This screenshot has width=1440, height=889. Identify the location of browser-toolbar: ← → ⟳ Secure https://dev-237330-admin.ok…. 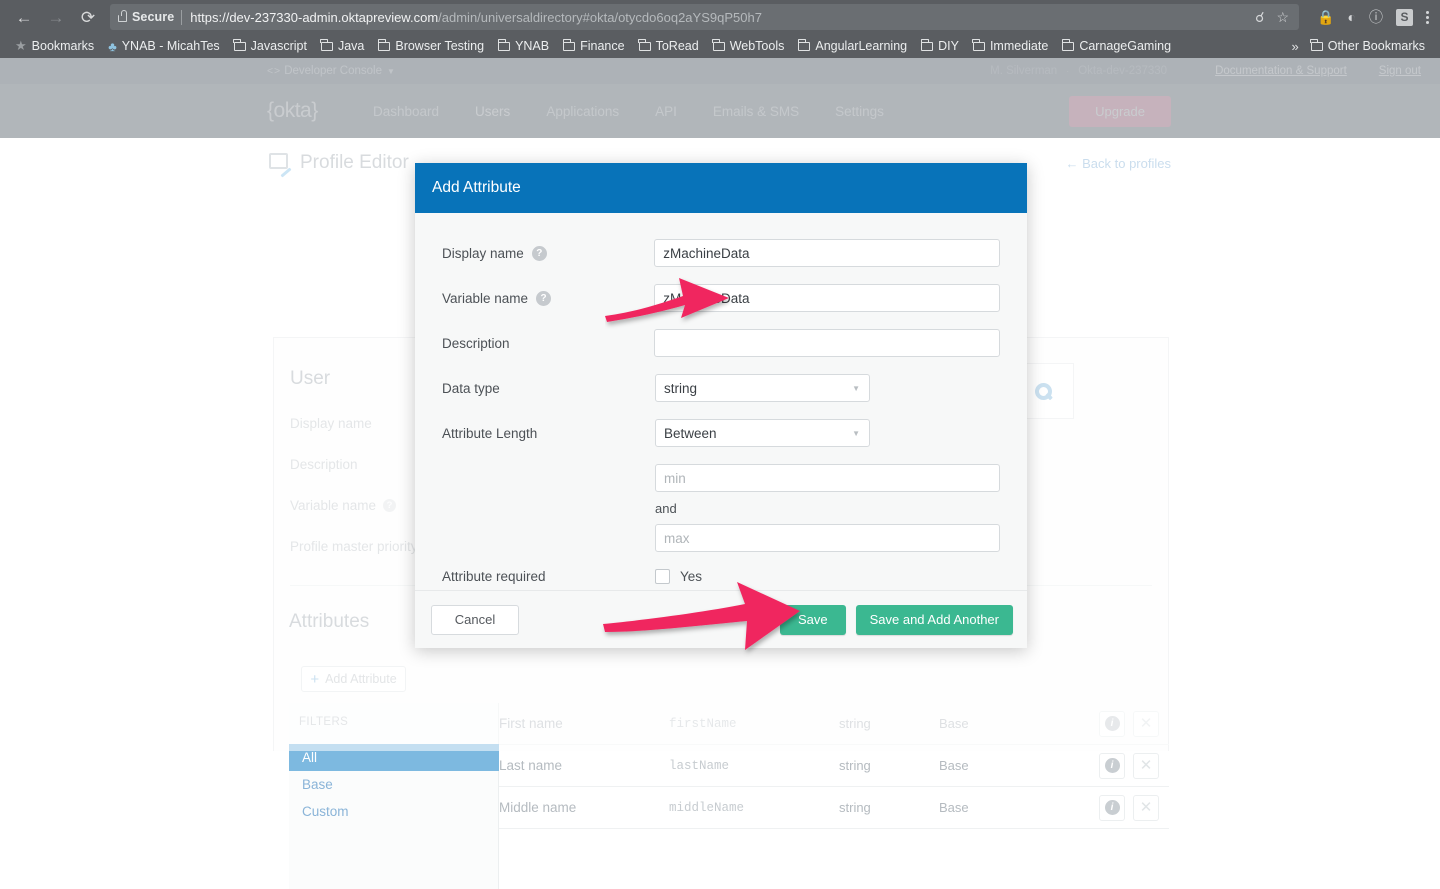
(720, 17).